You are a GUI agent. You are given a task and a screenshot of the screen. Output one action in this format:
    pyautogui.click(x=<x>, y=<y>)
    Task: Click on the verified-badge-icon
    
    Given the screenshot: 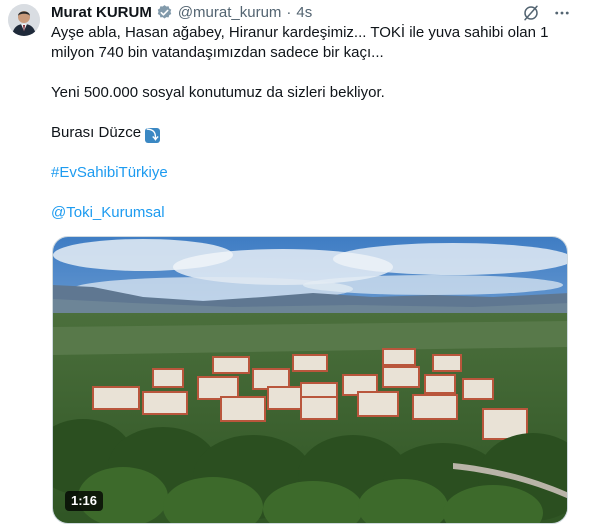 What is the action you would take?
    pyautogui.click(x=164, y=12)
    